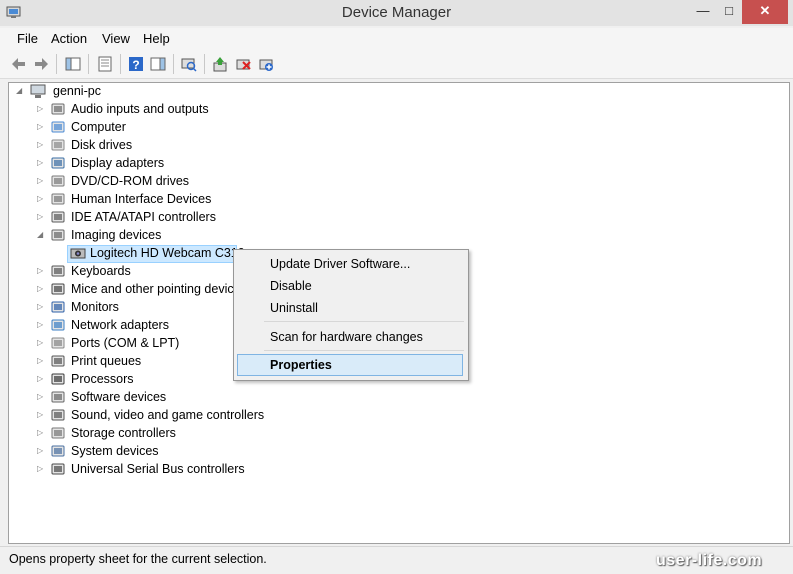  I want to click on maximize-button: □, so click(729, 12).